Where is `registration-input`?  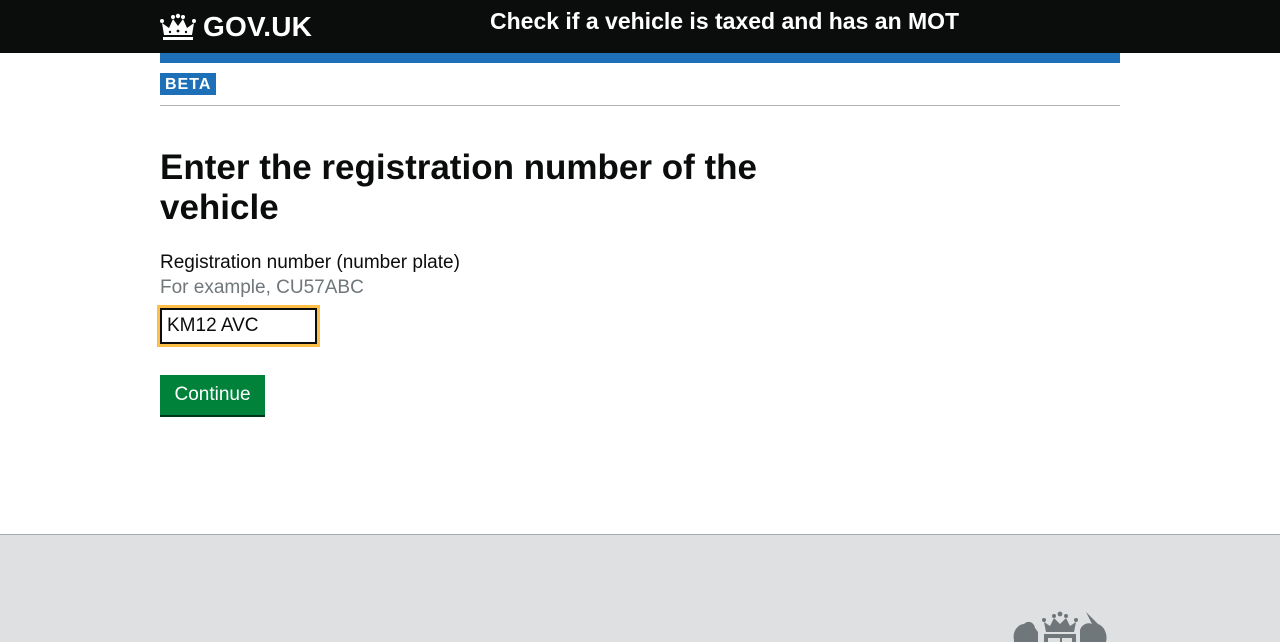
registration-input is located at coordinates (238, 326).